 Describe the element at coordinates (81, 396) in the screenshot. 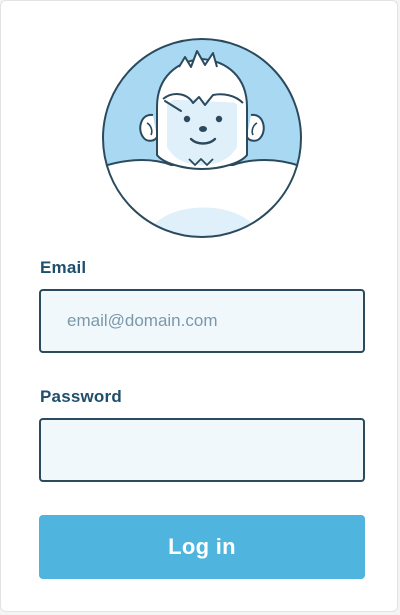

I see `password-label: Password` at that location.